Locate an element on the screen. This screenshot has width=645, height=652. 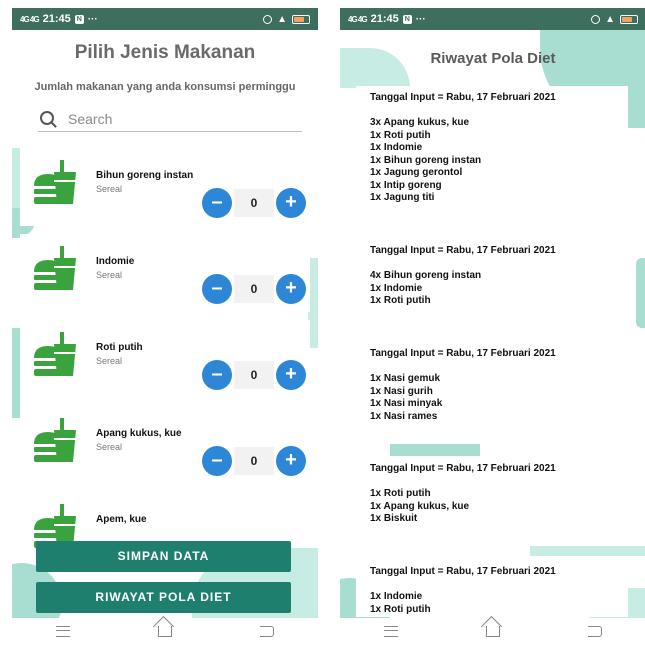
entry-item: 1x Nasi gemuk is located at coordinates (405, 378).